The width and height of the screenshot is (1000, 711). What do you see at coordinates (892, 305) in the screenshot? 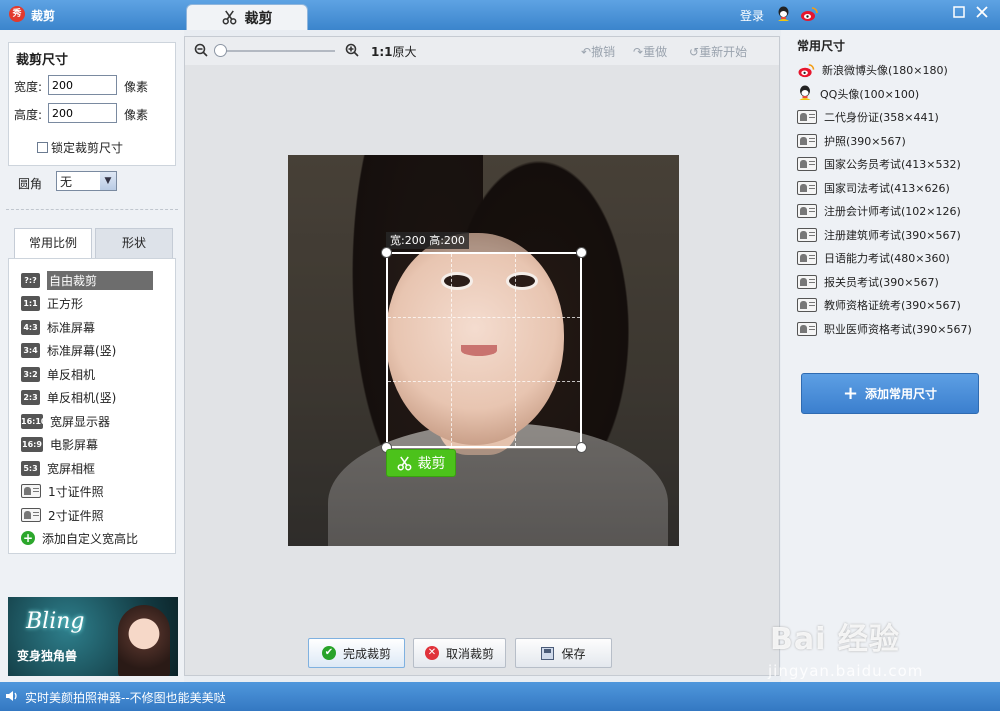
I see `preset-label: 教师资格证统考(390×567)` at bounding box center [892, 305].